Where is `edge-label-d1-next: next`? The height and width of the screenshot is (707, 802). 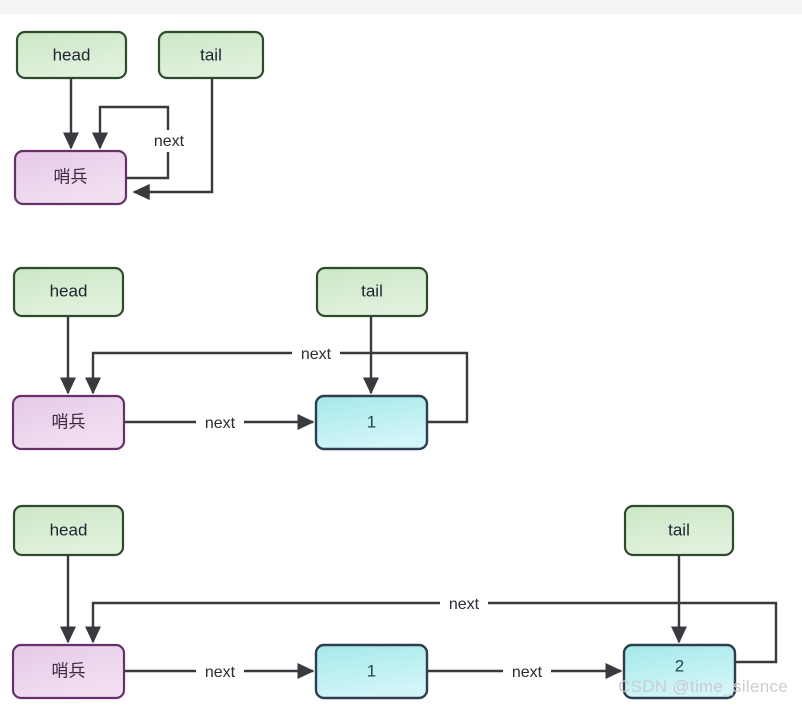 edge-label-d1-next: next is located at coordinates (169, 141).